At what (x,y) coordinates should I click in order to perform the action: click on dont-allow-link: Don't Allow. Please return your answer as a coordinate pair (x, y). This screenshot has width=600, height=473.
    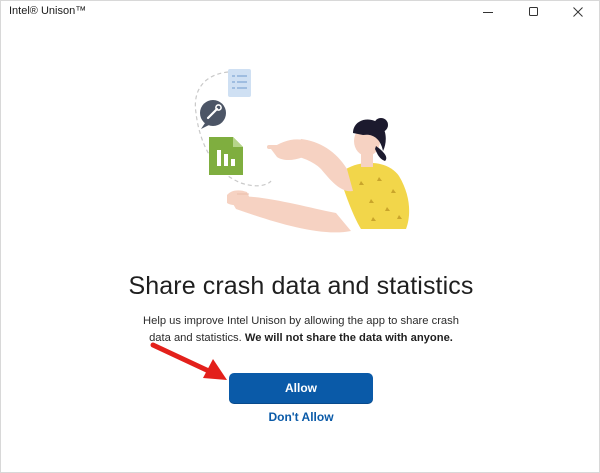
    Looking at the image, I should click on (301, 417).